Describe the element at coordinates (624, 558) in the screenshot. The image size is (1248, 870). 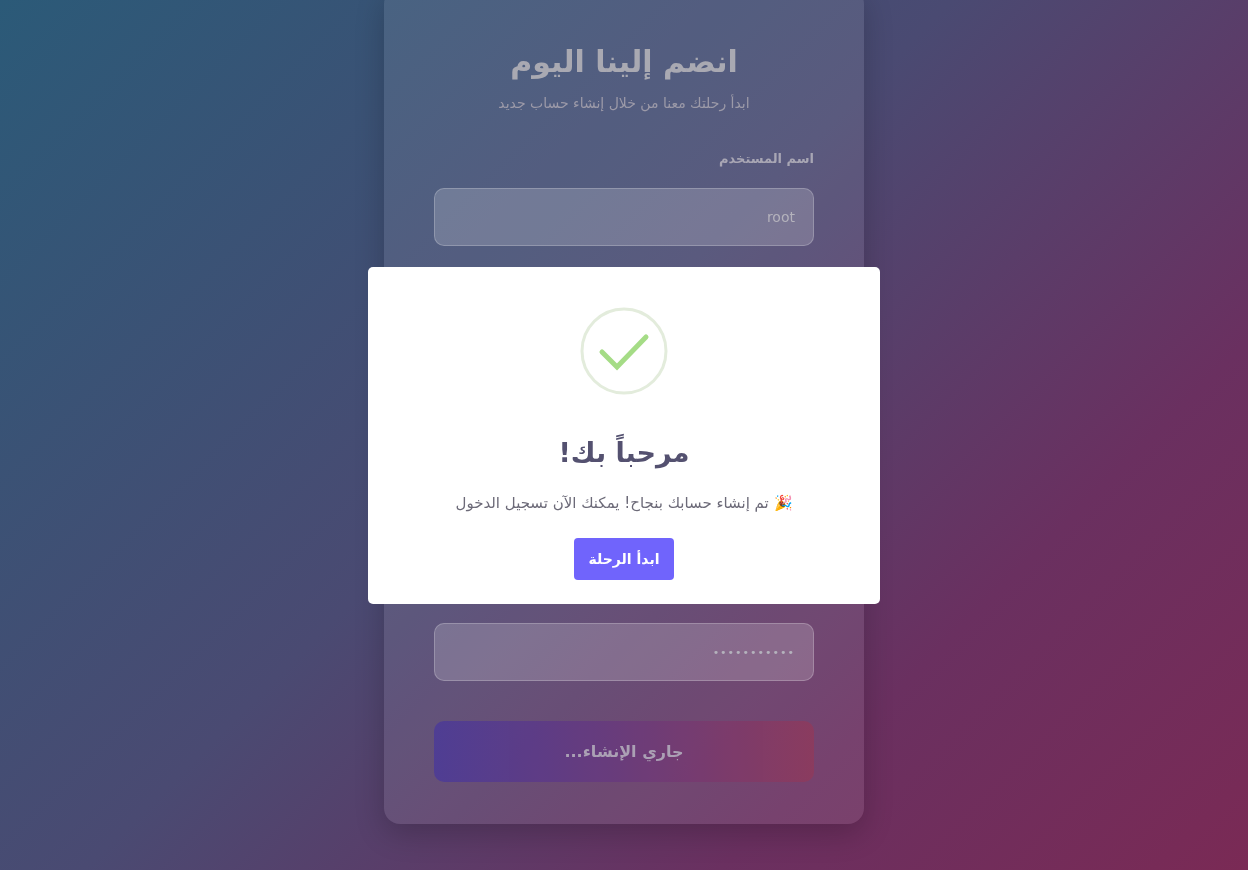
I see `start-button: ابدأ الرحلة` at that location.